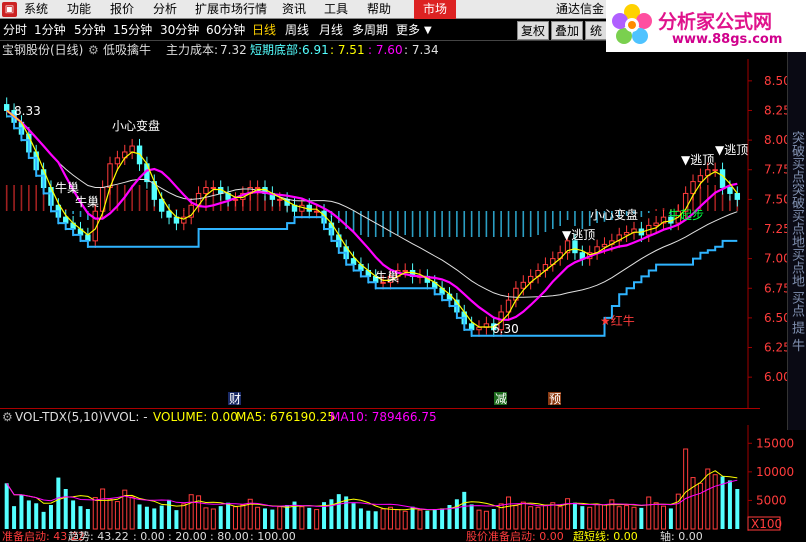 The height and width of the screenshot is (542, 806). I want to click on status-3: : 0.00, so click(149, 536).